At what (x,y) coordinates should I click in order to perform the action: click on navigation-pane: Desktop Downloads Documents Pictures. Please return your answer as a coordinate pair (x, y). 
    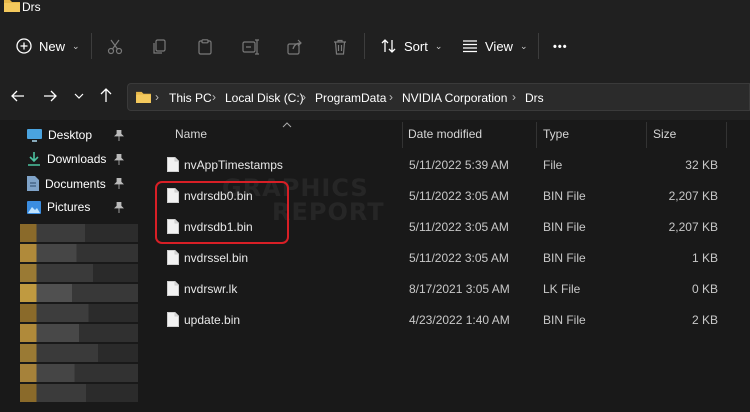
    Looking at the image, I should click on (71, 266).